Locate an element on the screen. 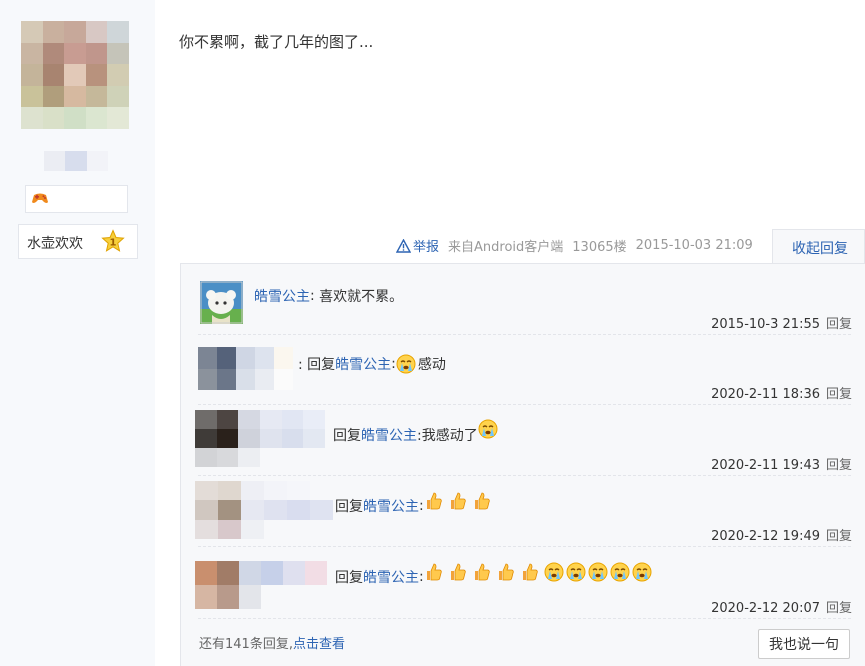  report-label: 举报 is located at coordinates (426, 247).